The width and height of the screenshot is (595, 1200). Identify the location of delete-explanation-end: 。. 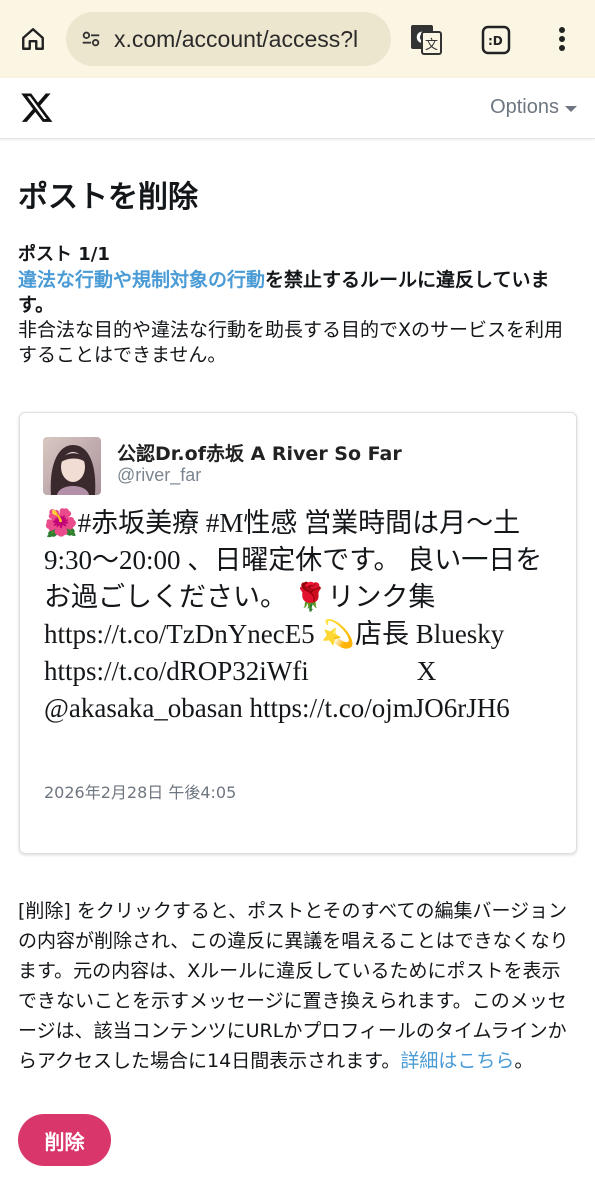
(524, 1061).